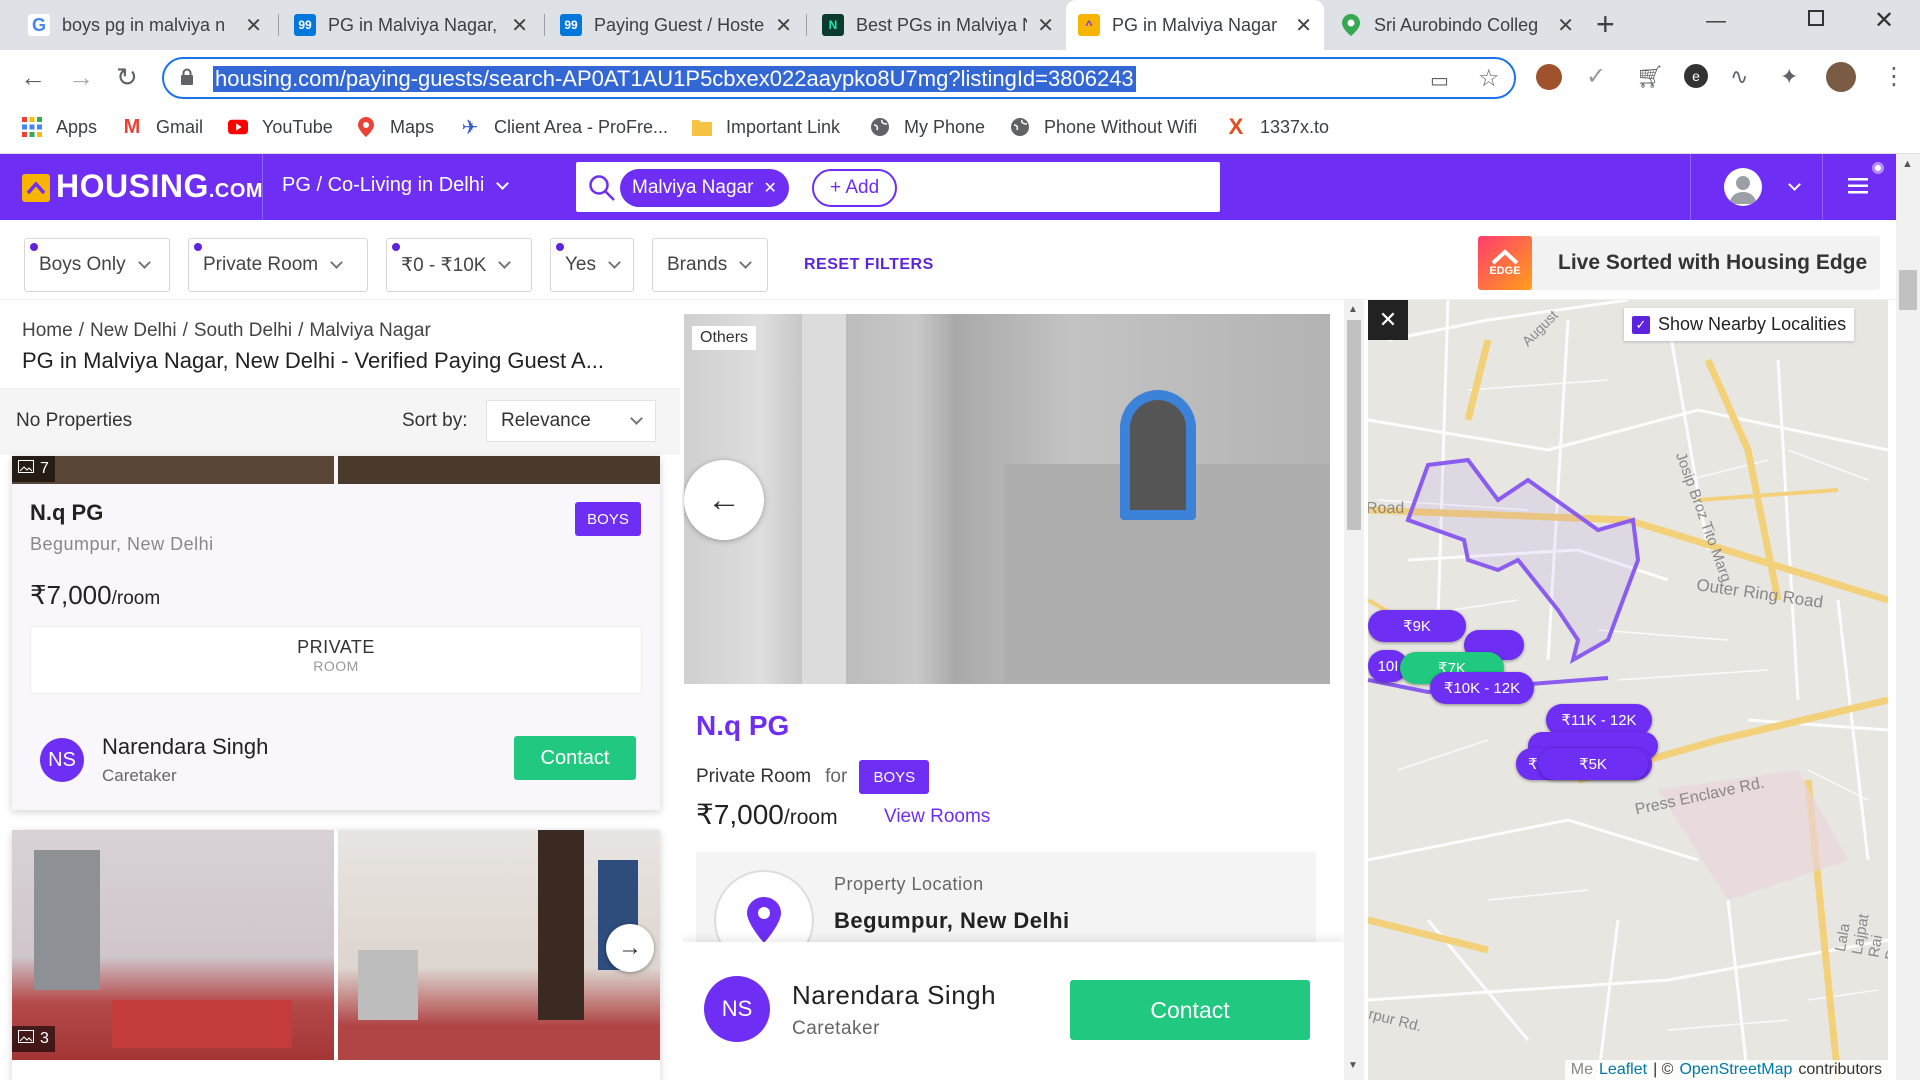  Describe the element at coordinates (1417, 626) in the screenshot. I see `price-pin: ₹9K` at that location.